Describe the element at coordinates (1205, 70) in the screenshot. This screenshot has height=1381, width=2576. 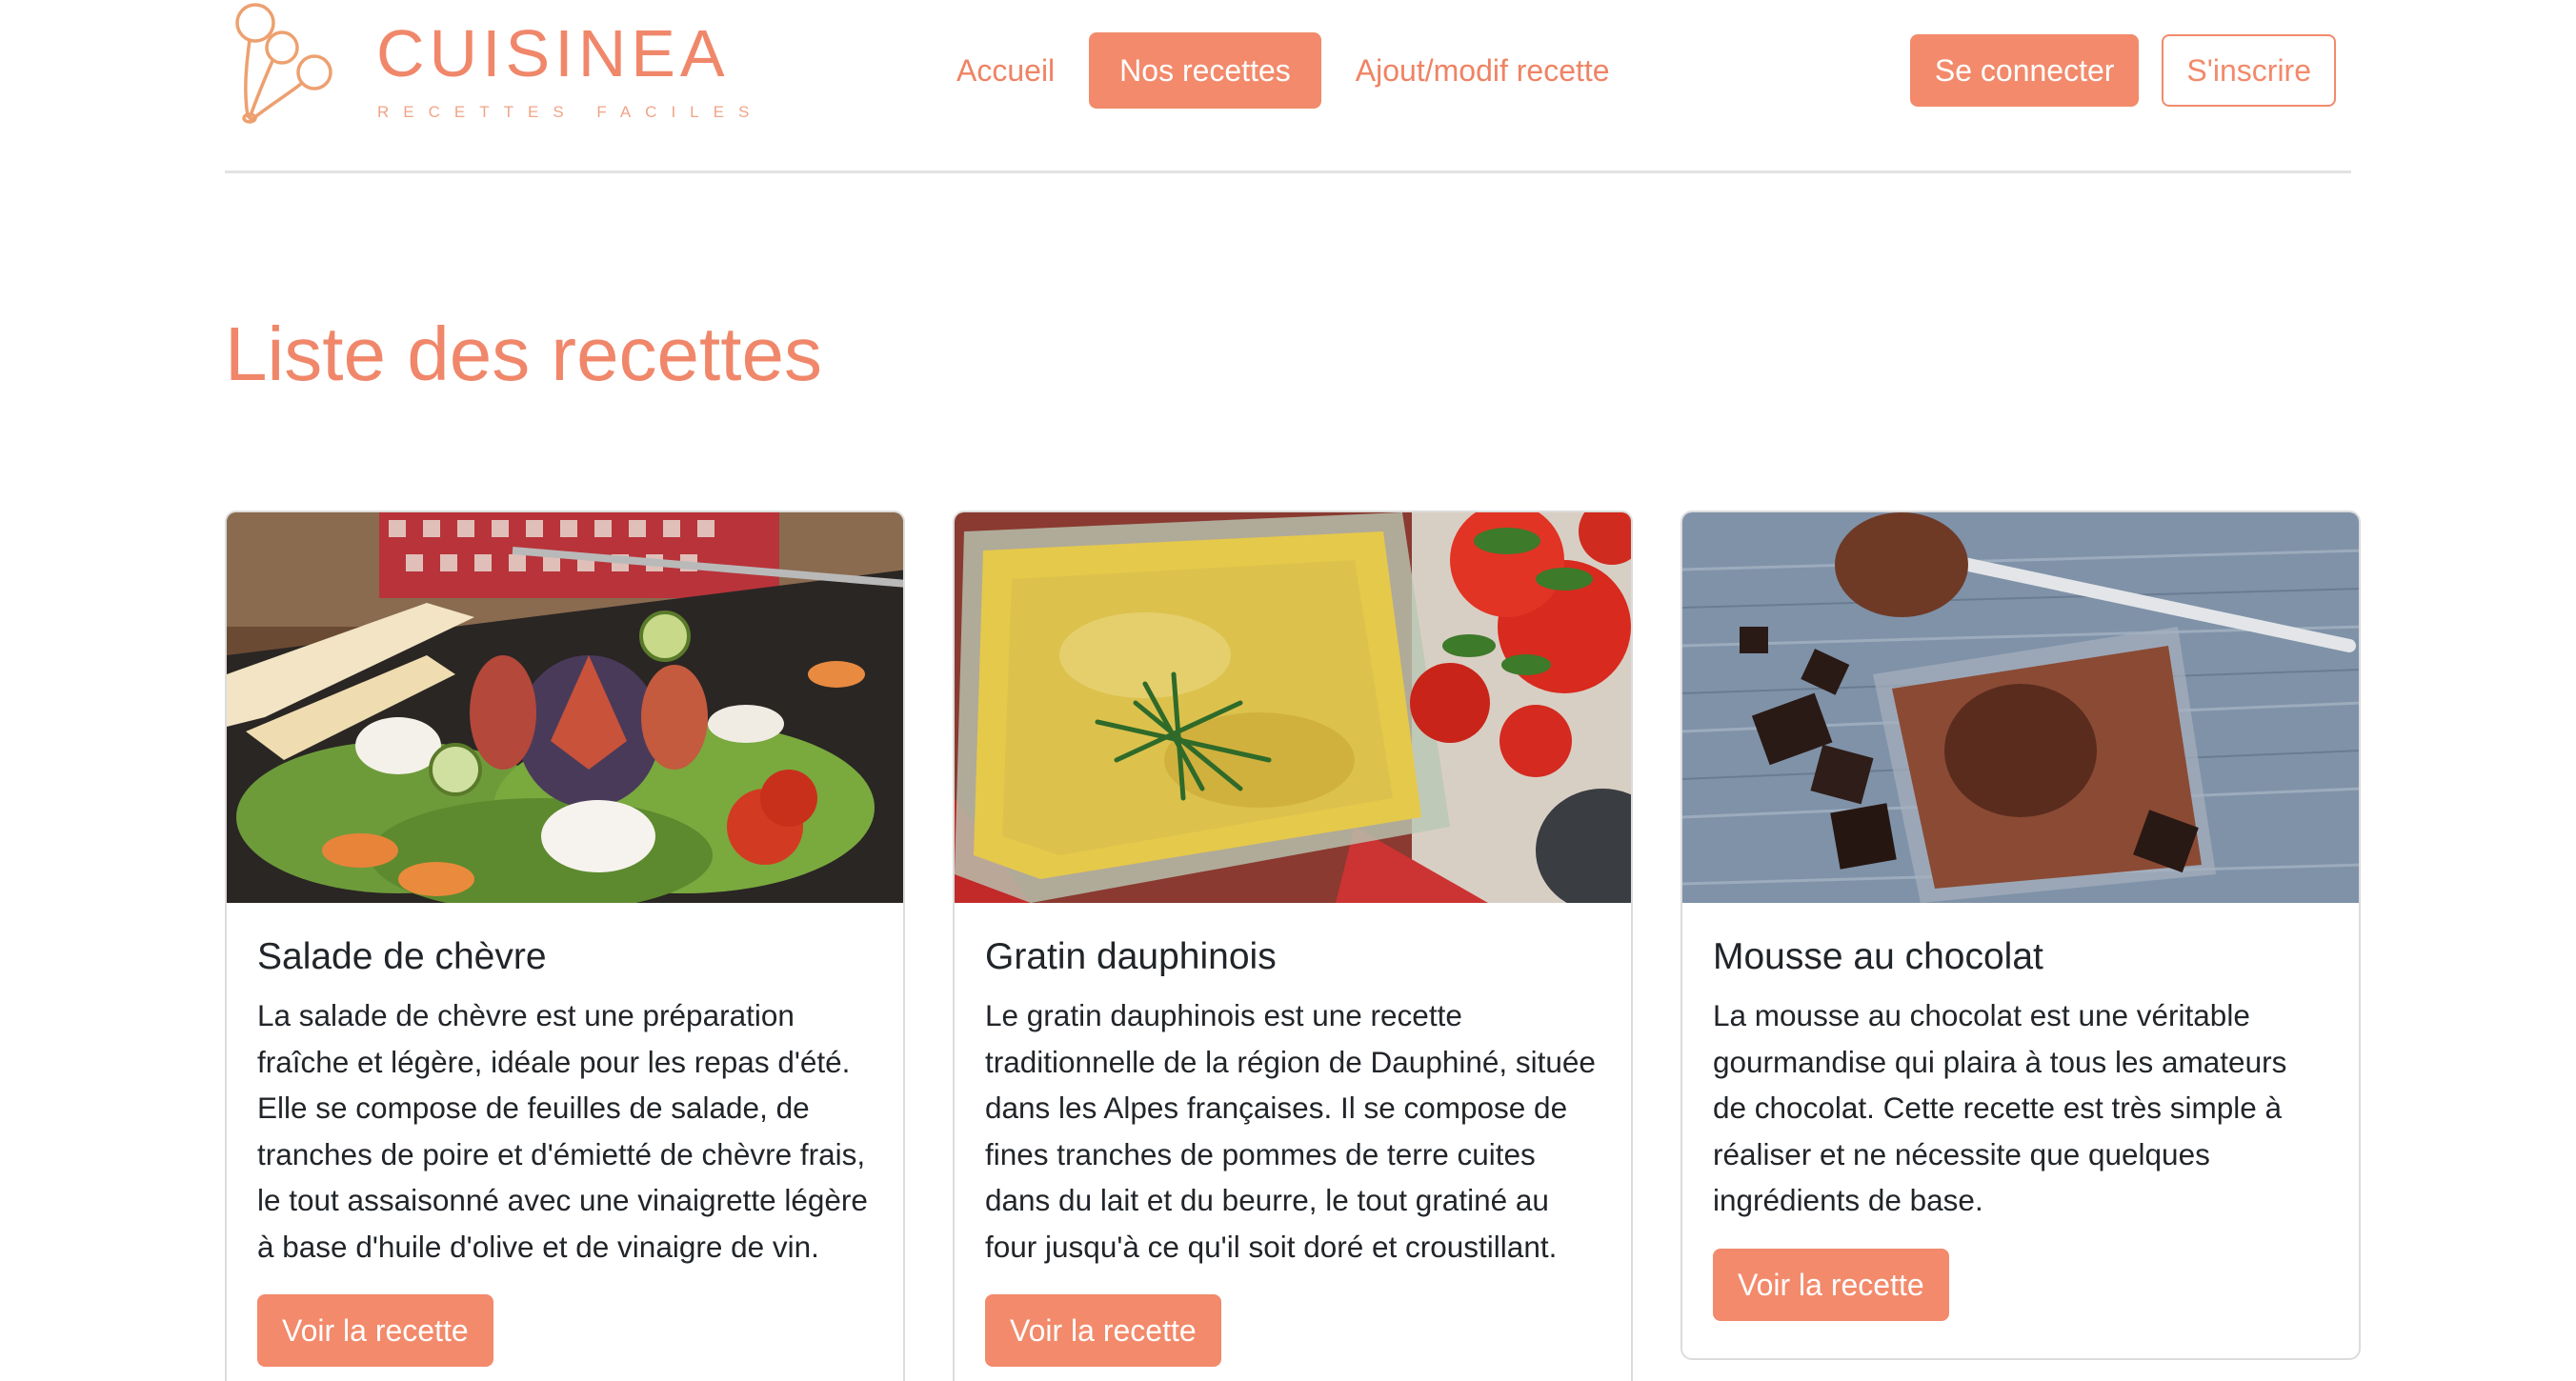
I see `nav-item-nos-recettes: Nos recettes` at that location.